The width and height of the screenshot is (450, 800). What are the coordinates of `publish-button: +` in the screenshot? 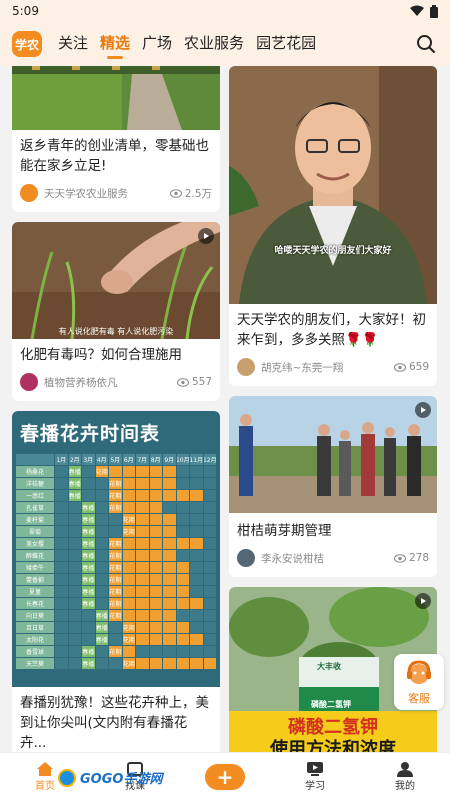 It's located at (225, 776).